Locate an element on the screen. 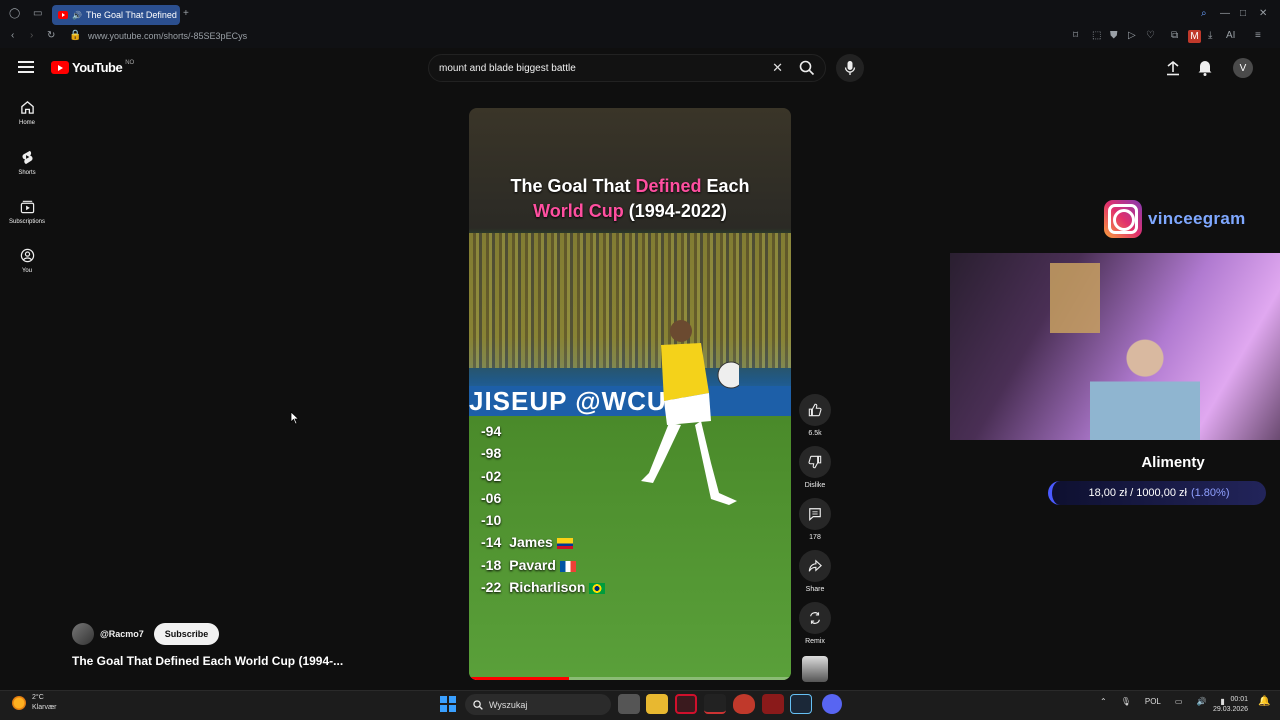 The width and height of the screenshot is (1280, 720). dislike-button: Dislike is located at coordinates (815, 467).